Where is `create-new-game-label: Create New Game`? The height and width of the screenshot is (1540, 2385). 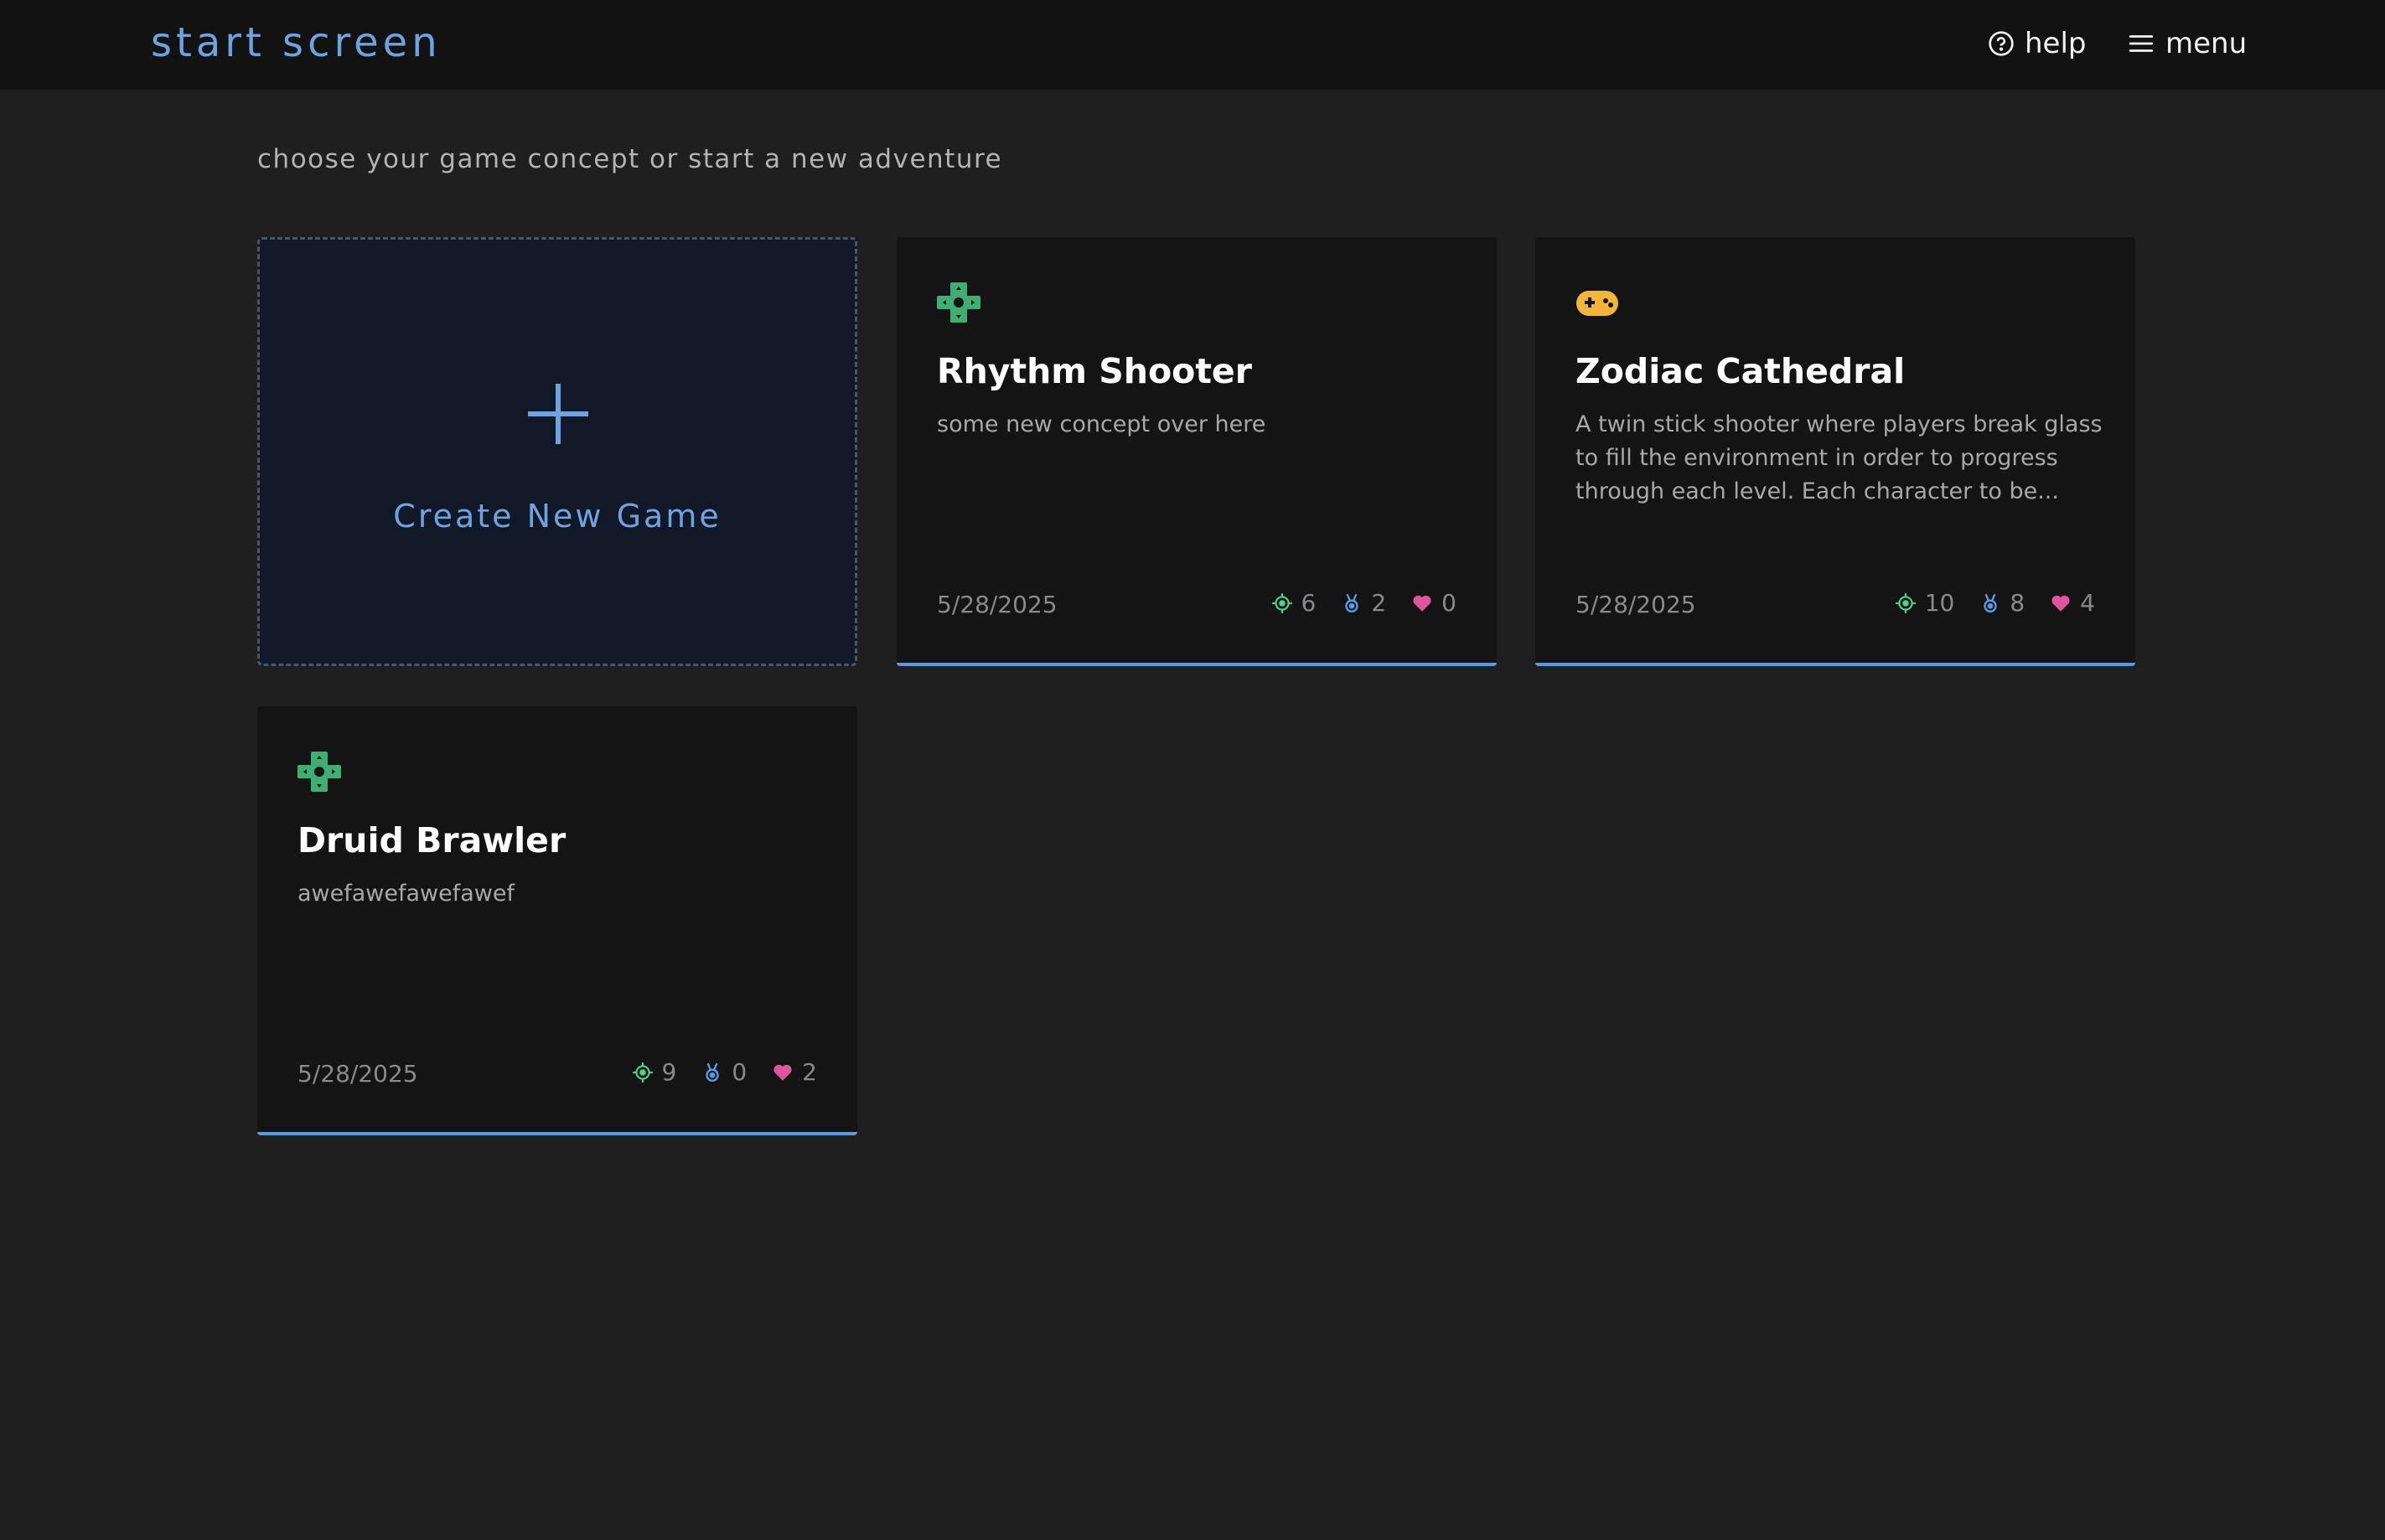
create-new-game-label: Create New Game is located at coordinates (558, 516).